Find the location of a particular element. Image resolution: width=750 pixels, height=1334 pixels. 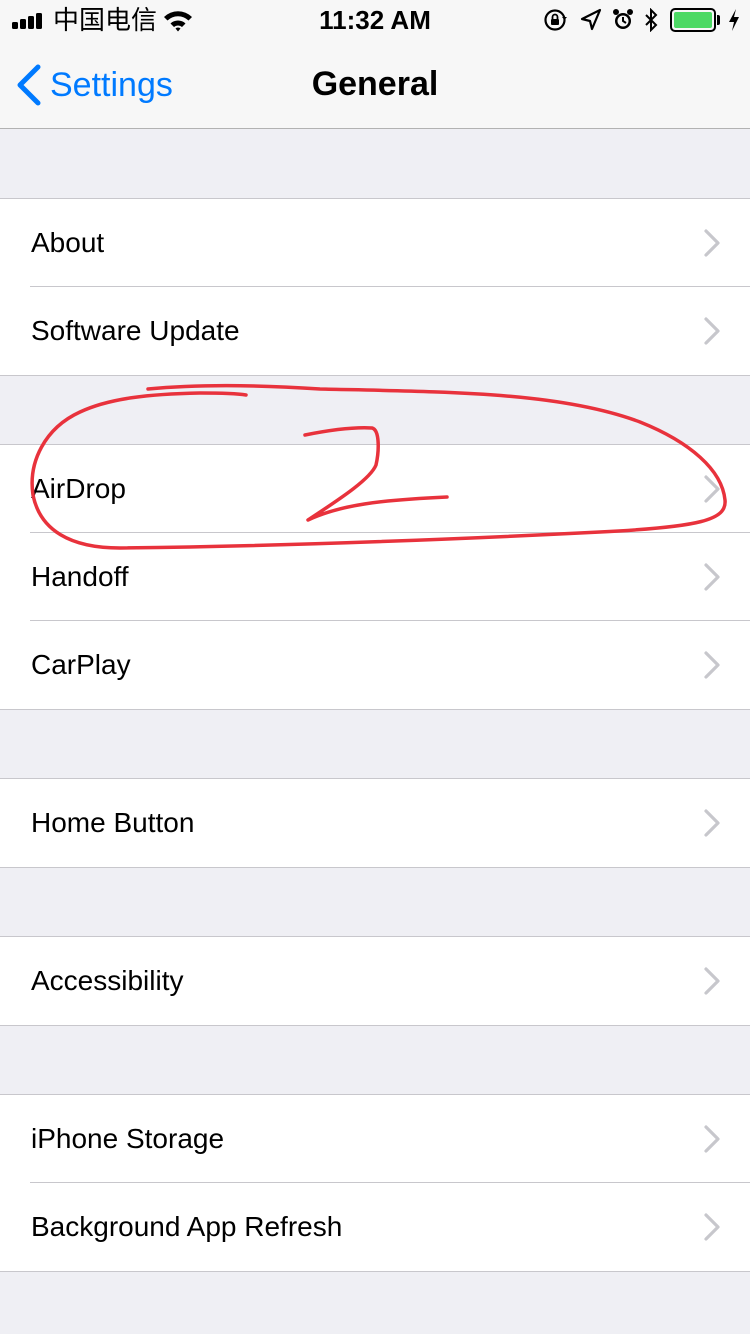

row-label: AirDrop is located at coordinates (78, 488).